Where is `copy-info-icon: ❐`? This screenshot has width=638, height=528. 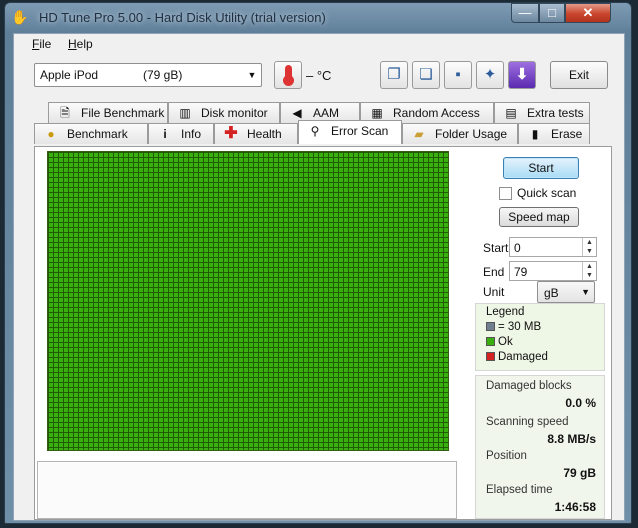
copy-info-icon: ❐ is located at coordinates (394, 74).